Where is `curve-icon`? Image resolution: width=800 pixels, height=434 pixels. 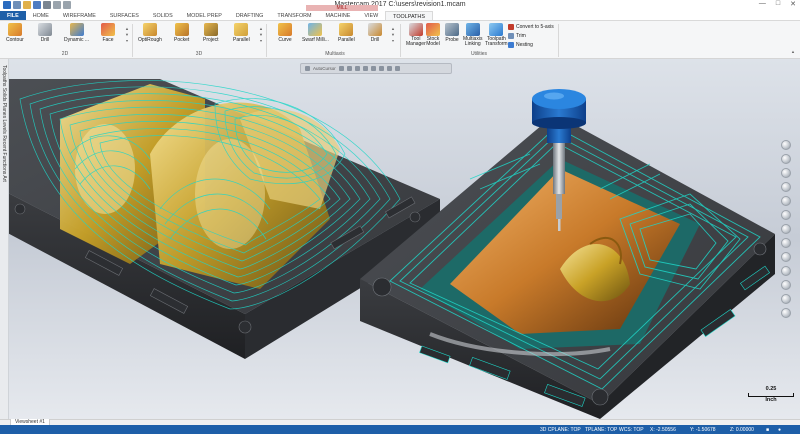 curve-icon is located at coordinates (285, 29).